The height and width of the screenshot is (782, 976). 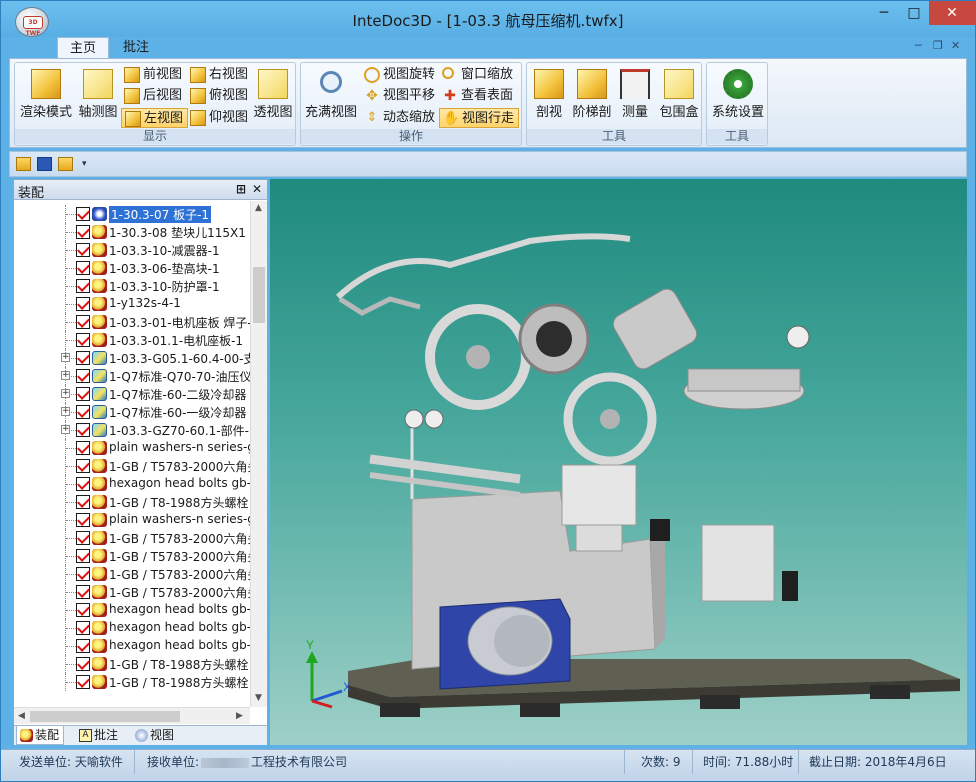 I want to click on tab-annotations: A 批注, so click(x=99, y=735).